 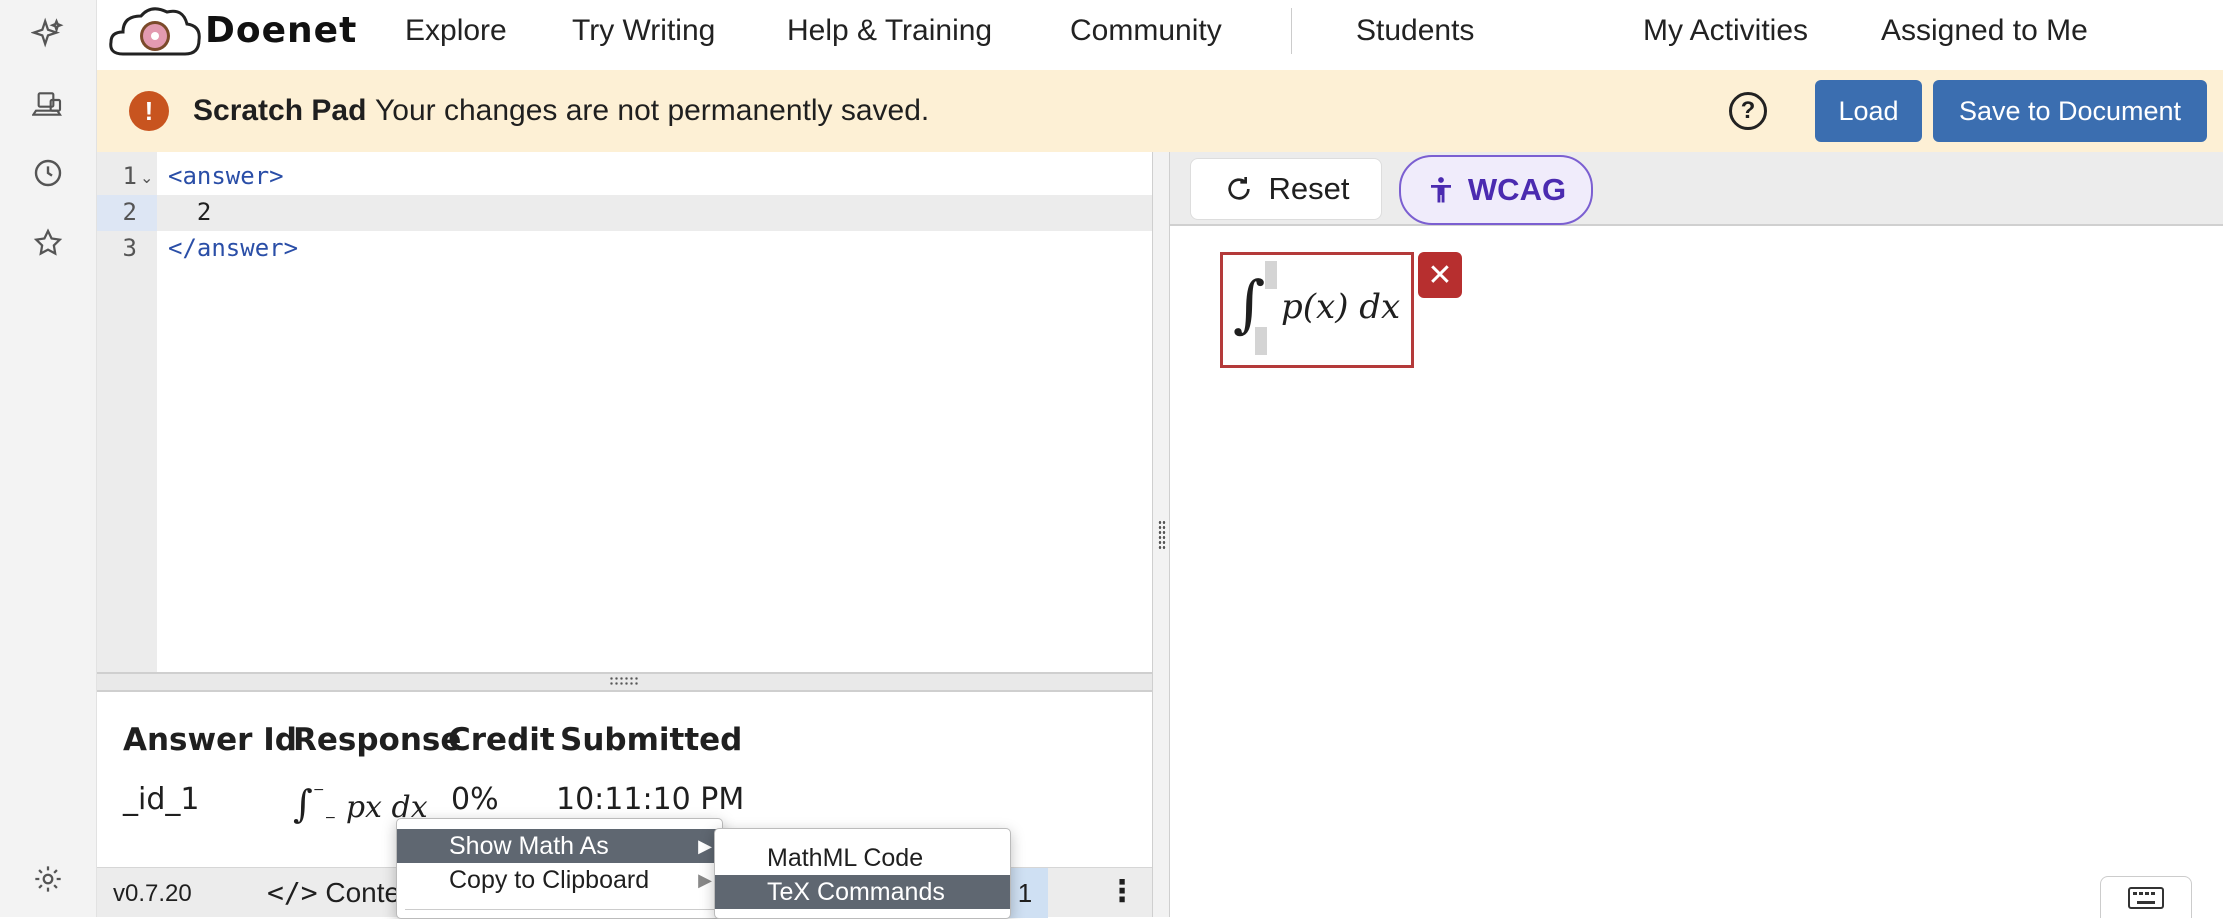 I want to click on nav-divider, so click(x=1291, y=31).